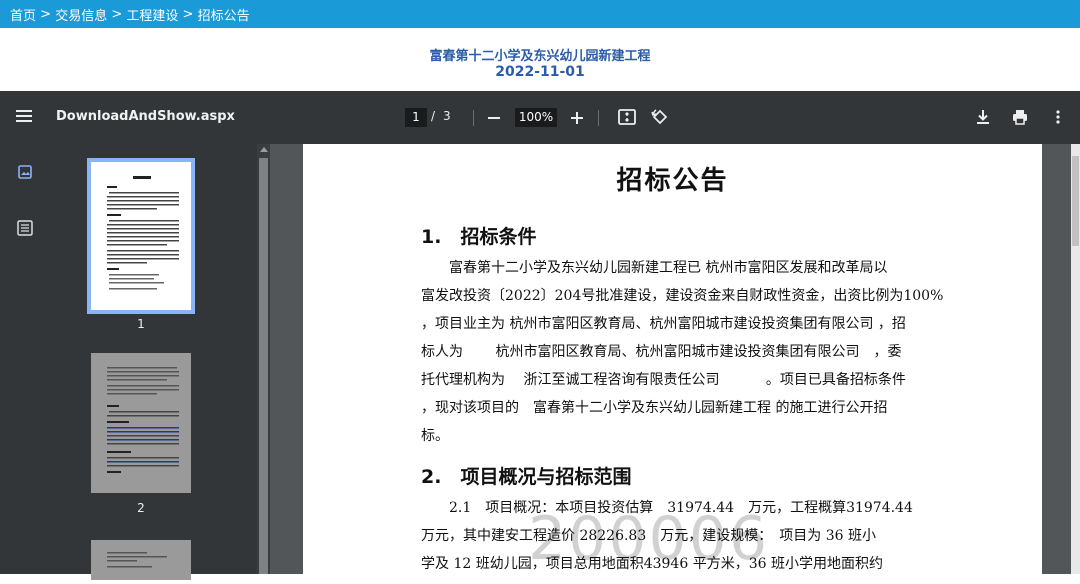 The height and width of the screenshot is (584, 1080). I want to click on breadcrumb-bid-notice: 招标公告, so click(224, 14).